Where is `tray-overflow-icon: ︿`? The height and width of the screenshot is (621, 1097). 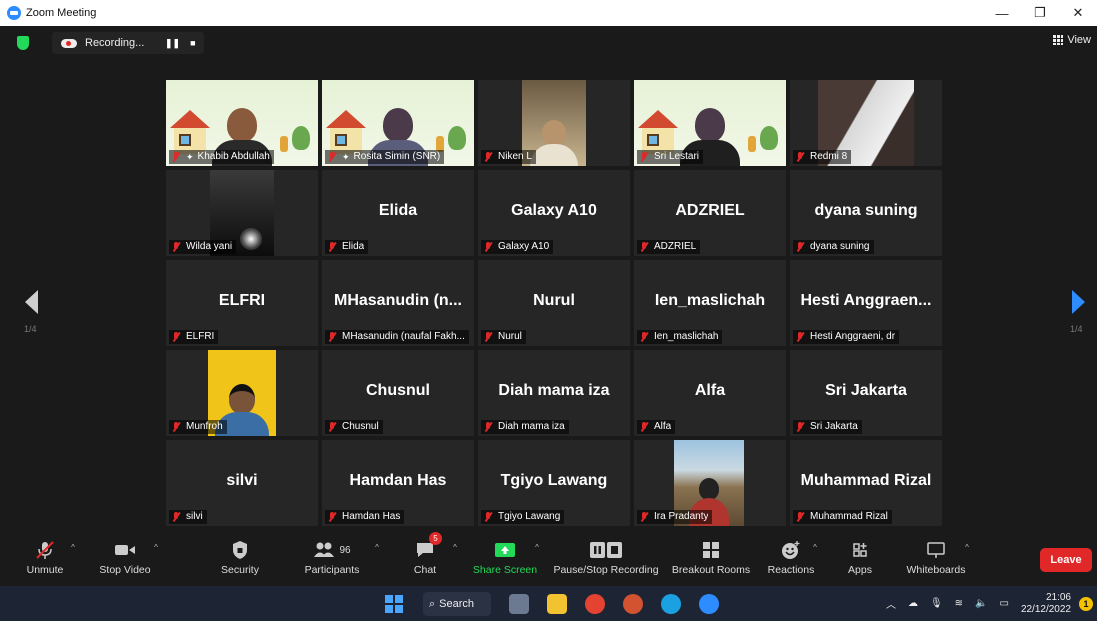 tray-overflow-icon: ︿ is located at coordinates (891, 603).